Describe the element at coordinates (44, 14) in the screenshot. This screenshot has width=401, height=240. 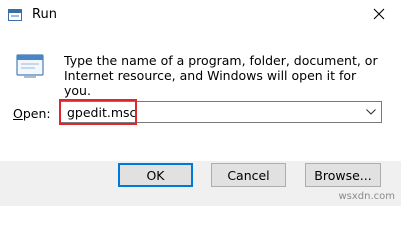
I see `window-title: Run` at that location.